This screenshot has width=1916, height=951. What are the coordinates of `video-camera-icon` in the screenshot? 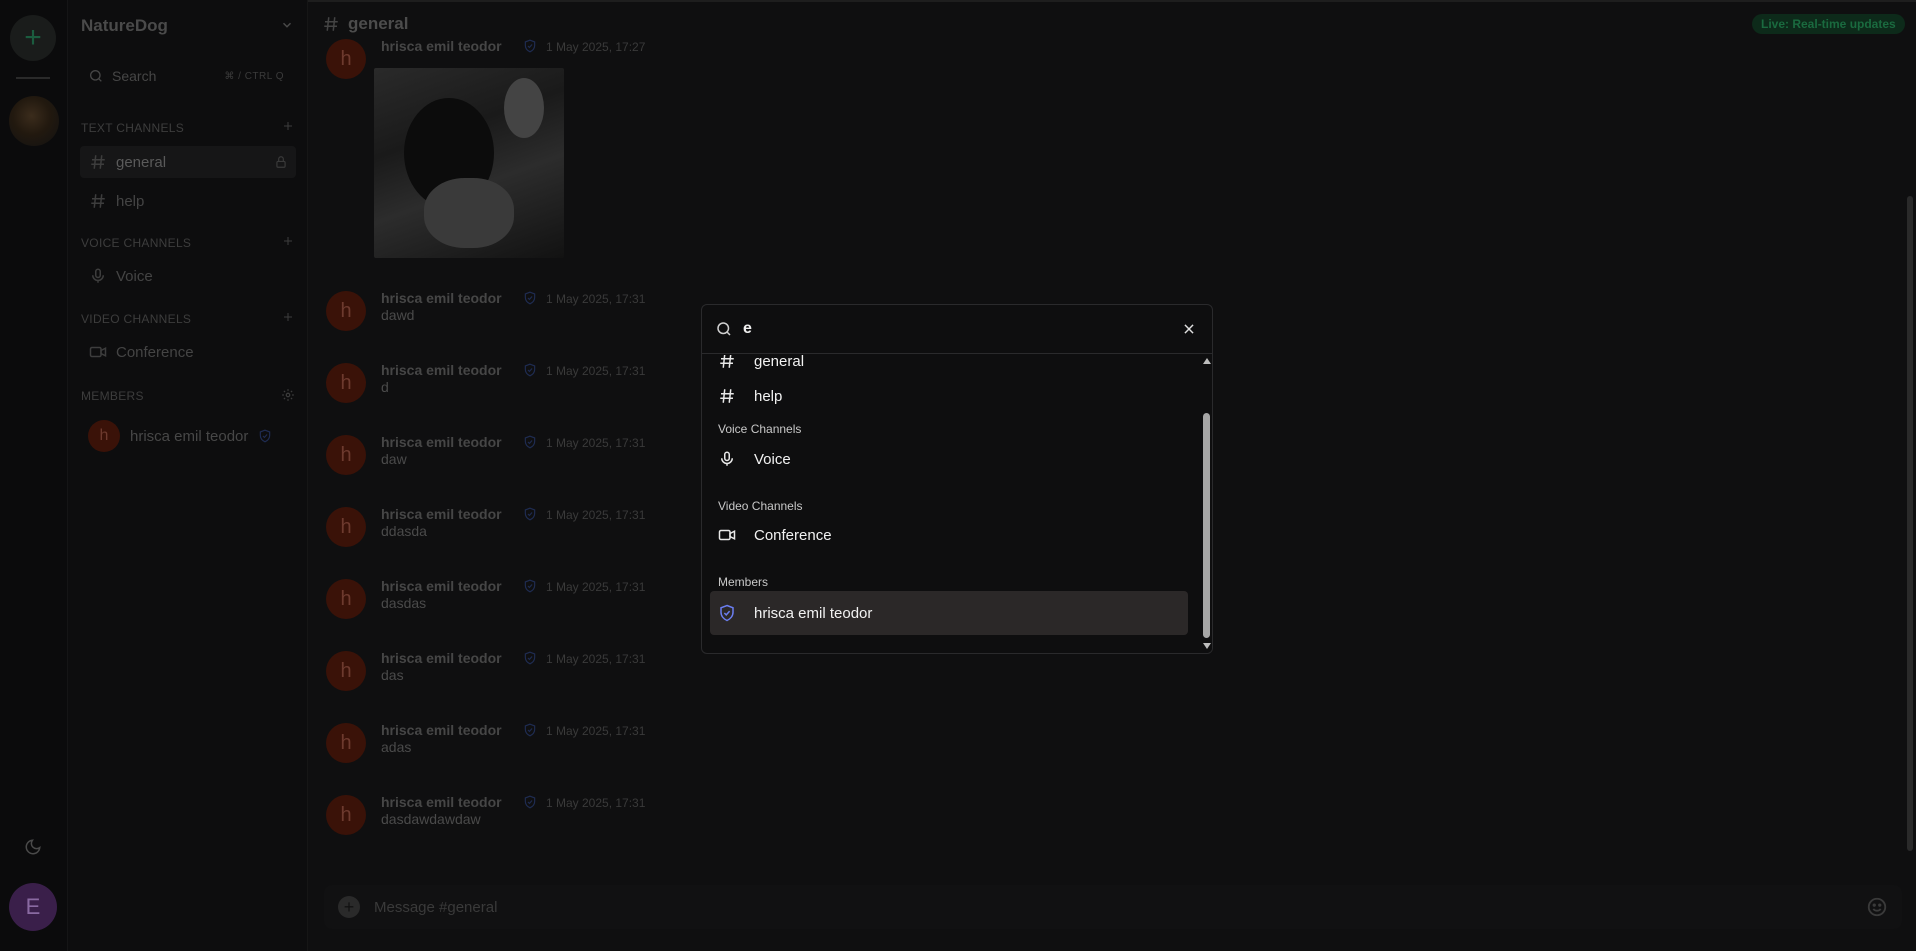 It's located at (727, 535).